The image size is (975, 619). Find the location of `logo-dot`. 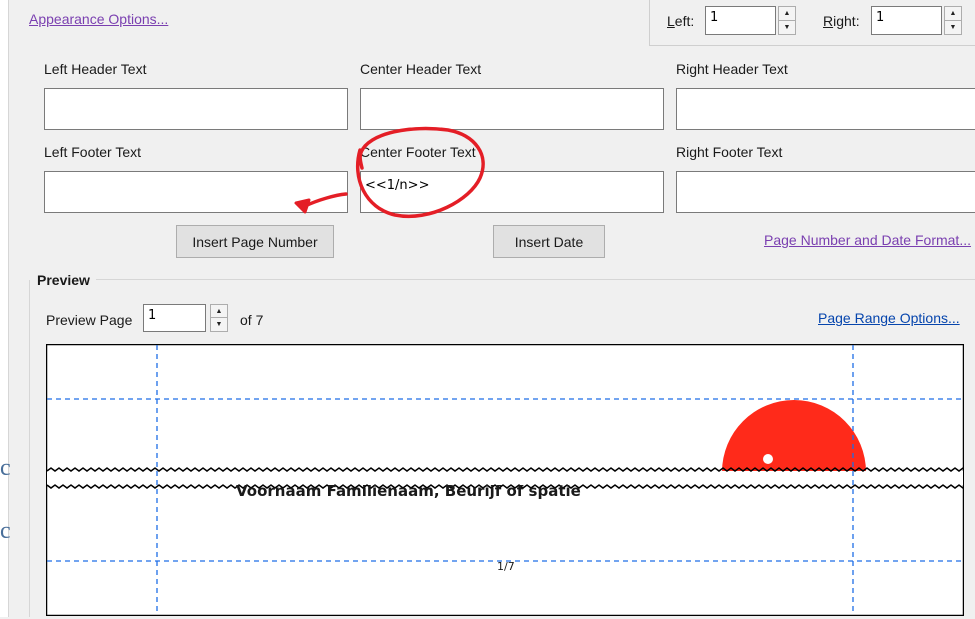

logo-dot is located at coordinates (768, 459).